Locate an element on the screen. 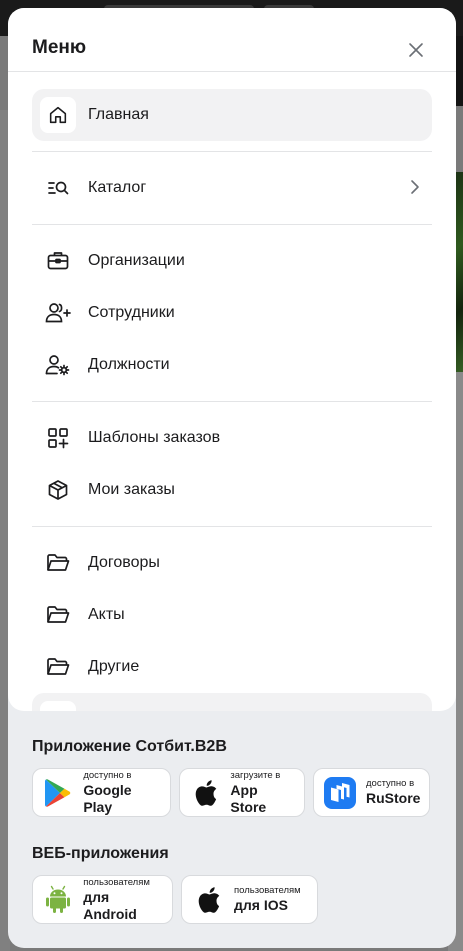 The height and width of the screenshot is (951, 463). menu-item-label: Шаблоны заказов is located at coordinates (154, 437).